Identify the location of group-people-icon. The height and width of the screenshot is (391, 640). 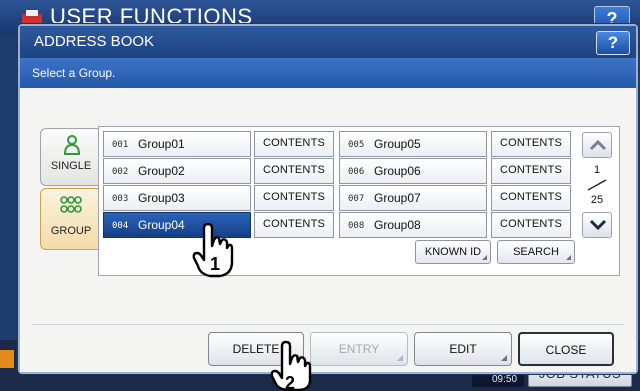
(71, 204).